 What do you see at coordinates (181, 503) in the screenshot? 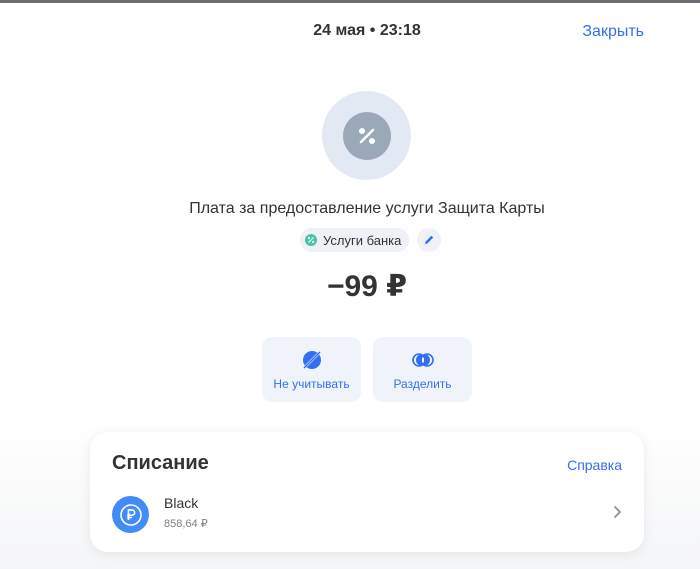
I see `account-name: Black` at bounding box center [181, 503].